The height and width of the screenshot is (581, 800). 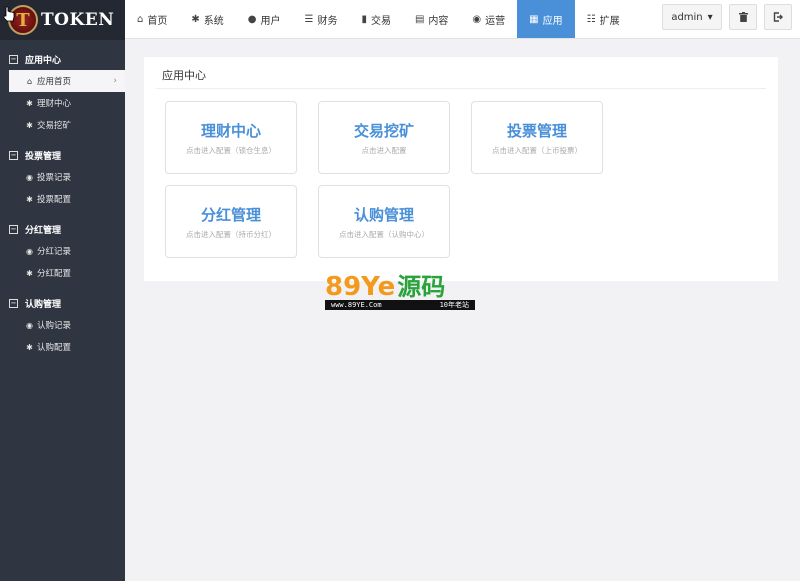 I want to click on logout-icon, so click(x=778, y=17).